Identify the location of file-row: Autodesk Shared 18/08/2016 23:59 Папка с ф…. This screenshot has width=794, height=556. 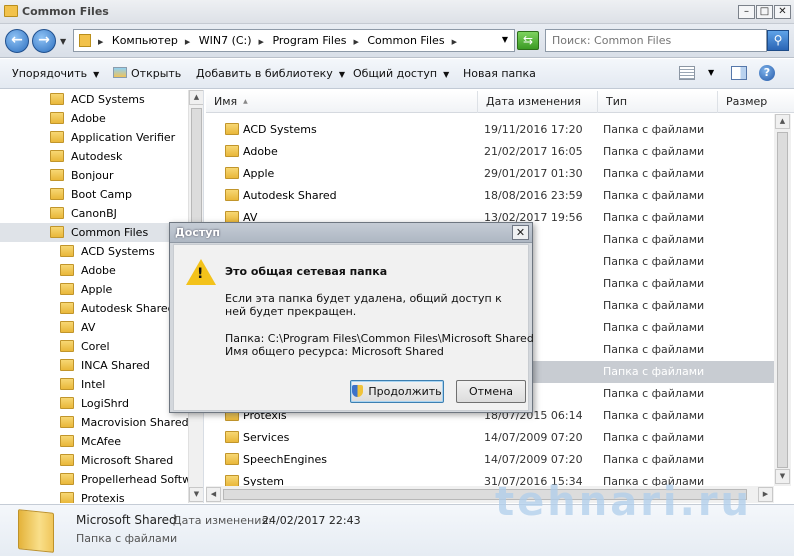
(490, 196).